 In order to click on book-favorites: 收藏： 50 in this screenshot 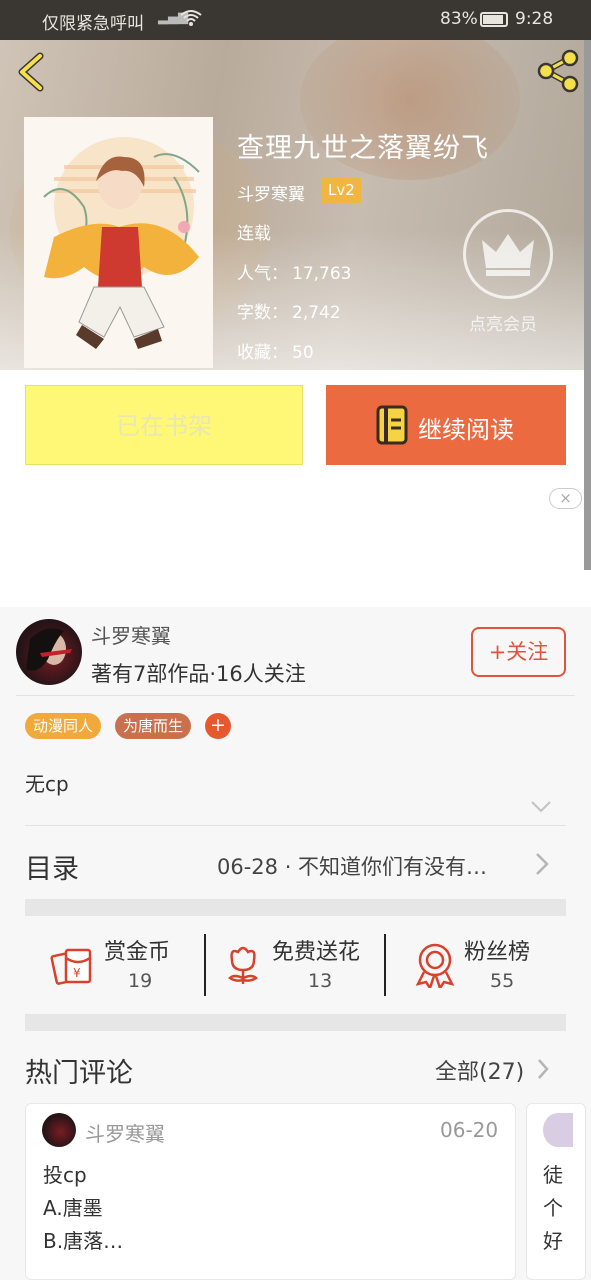, I will do `click(275, 350)`.